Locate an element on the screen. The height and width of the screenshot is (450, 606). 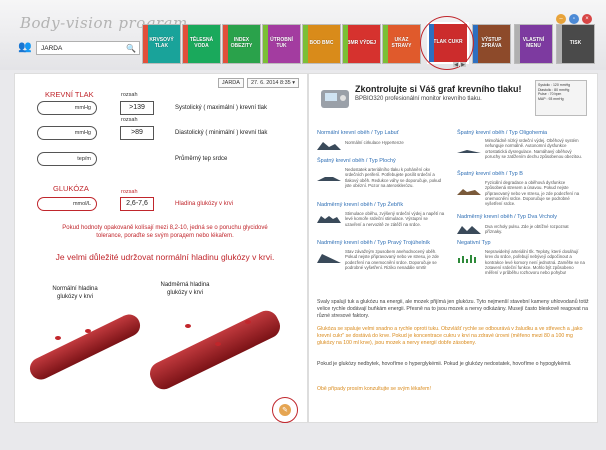
tile-label: TĚLESNÁ VODA is located at coordinates (201, 43).